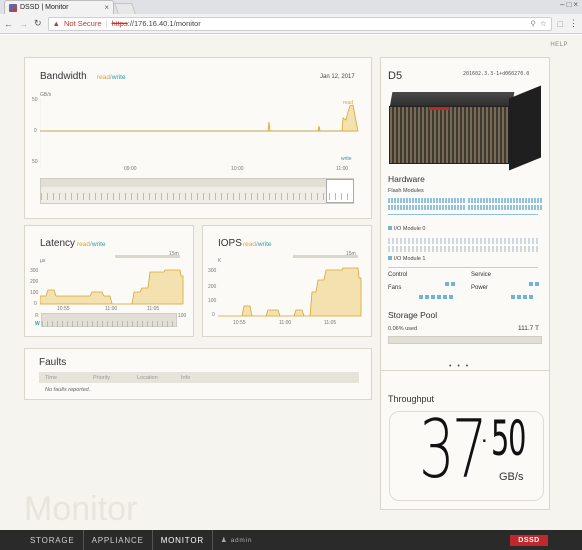 This screenshot has height=550, width=582. Describe the element at coordinates (119, 77) in the screenshot. I see `bandwidth-write-label: write` at that location.